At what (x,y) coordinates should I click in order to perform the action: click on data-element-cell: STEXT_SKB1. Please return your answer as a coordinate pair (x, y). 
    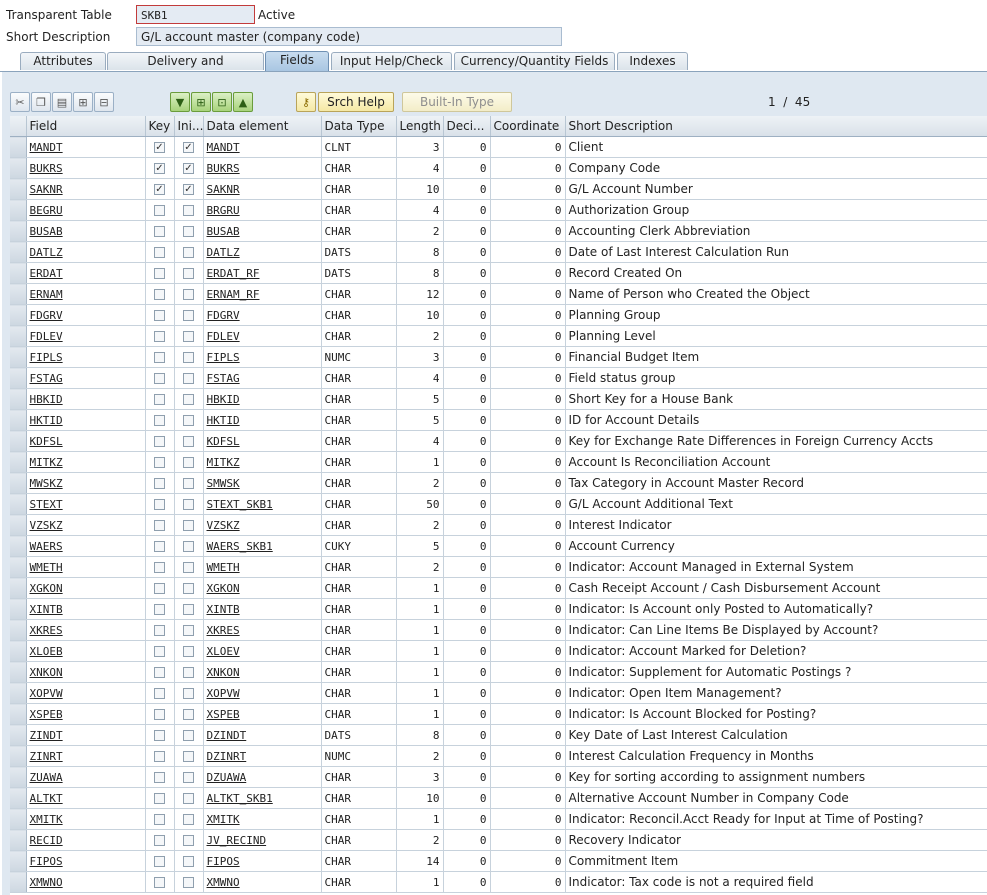
    Looking at the image, I should click on (262, 504).